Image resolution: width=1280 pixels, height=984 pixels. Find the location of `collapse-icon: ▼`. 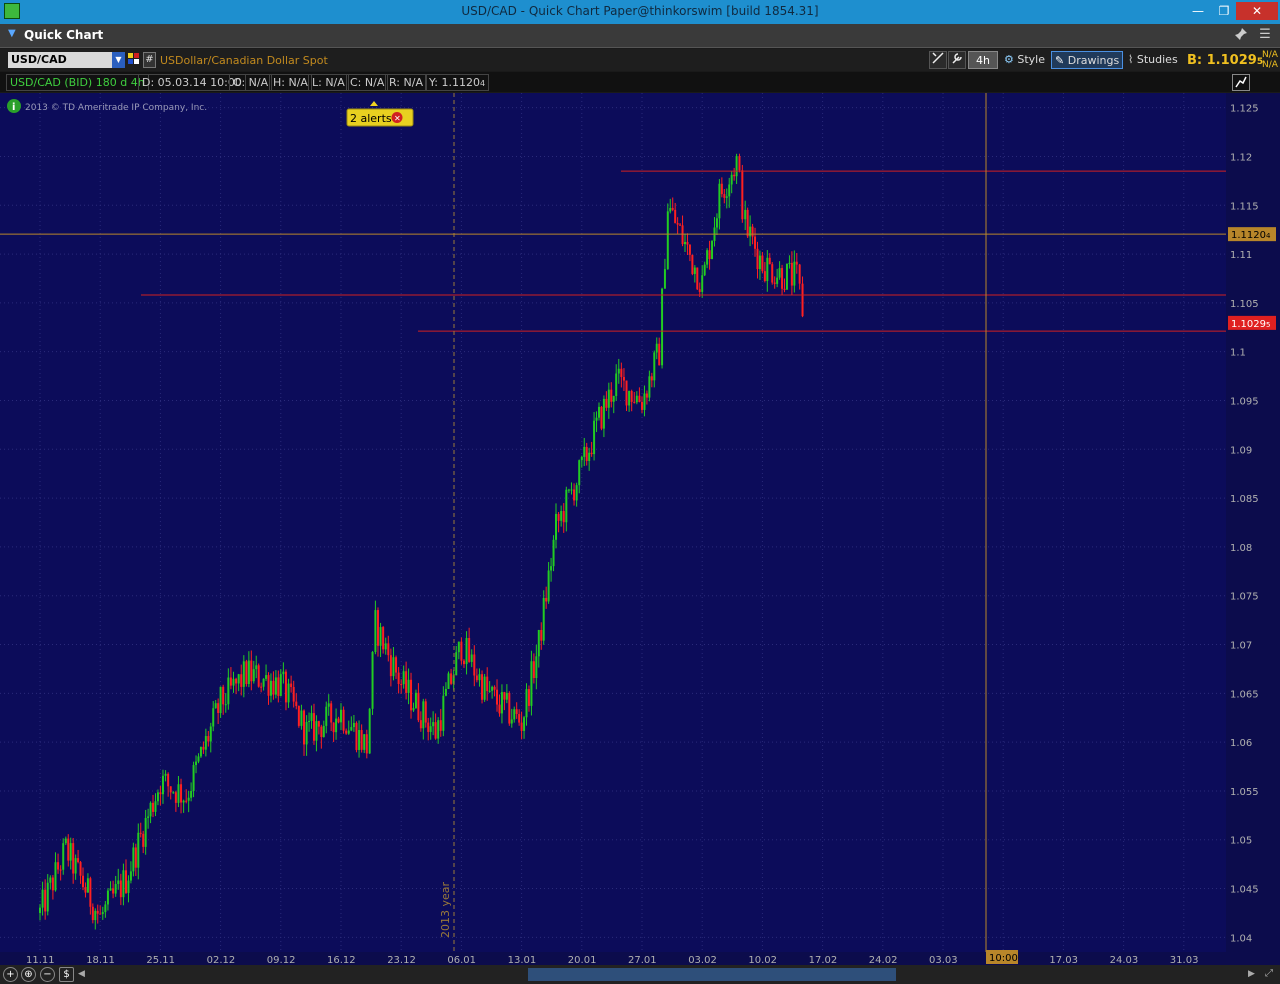

collapse-icon: ▼ is located at coordinates (12, 33).